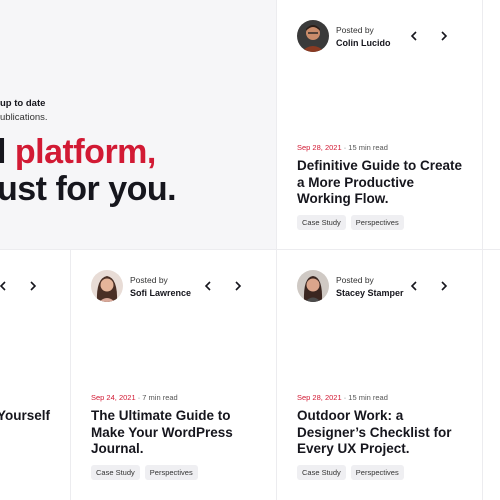 This screenshot has width=500, height=500. Describe the element at coordinates (117, 448) in the screenshot. I see `post-title-line: Journal.` at that location.